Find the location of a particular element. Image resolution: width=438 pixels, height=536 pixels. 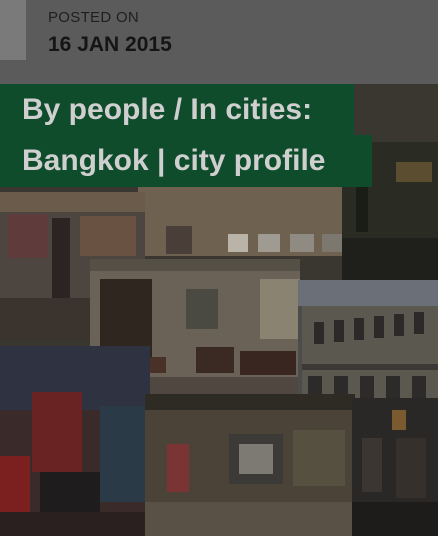

date-accent-bar is located at coordinates (13, 30).